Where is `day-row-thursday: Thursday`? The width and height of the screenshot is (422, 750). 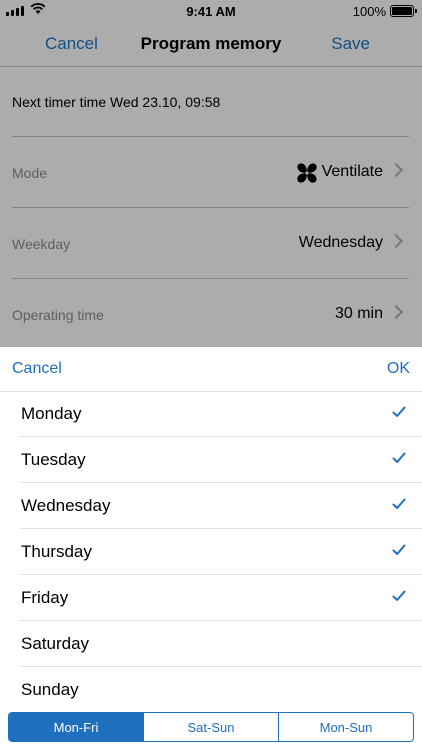 day-row-thursday: Thursday is located at coordinates (221, 552).